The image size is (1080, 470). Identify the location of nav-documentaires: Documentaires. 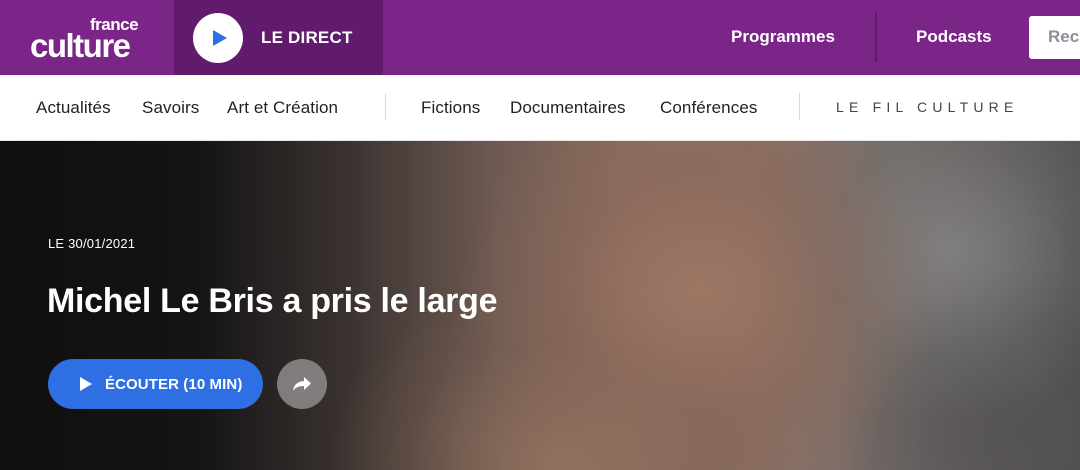
(568, 108).